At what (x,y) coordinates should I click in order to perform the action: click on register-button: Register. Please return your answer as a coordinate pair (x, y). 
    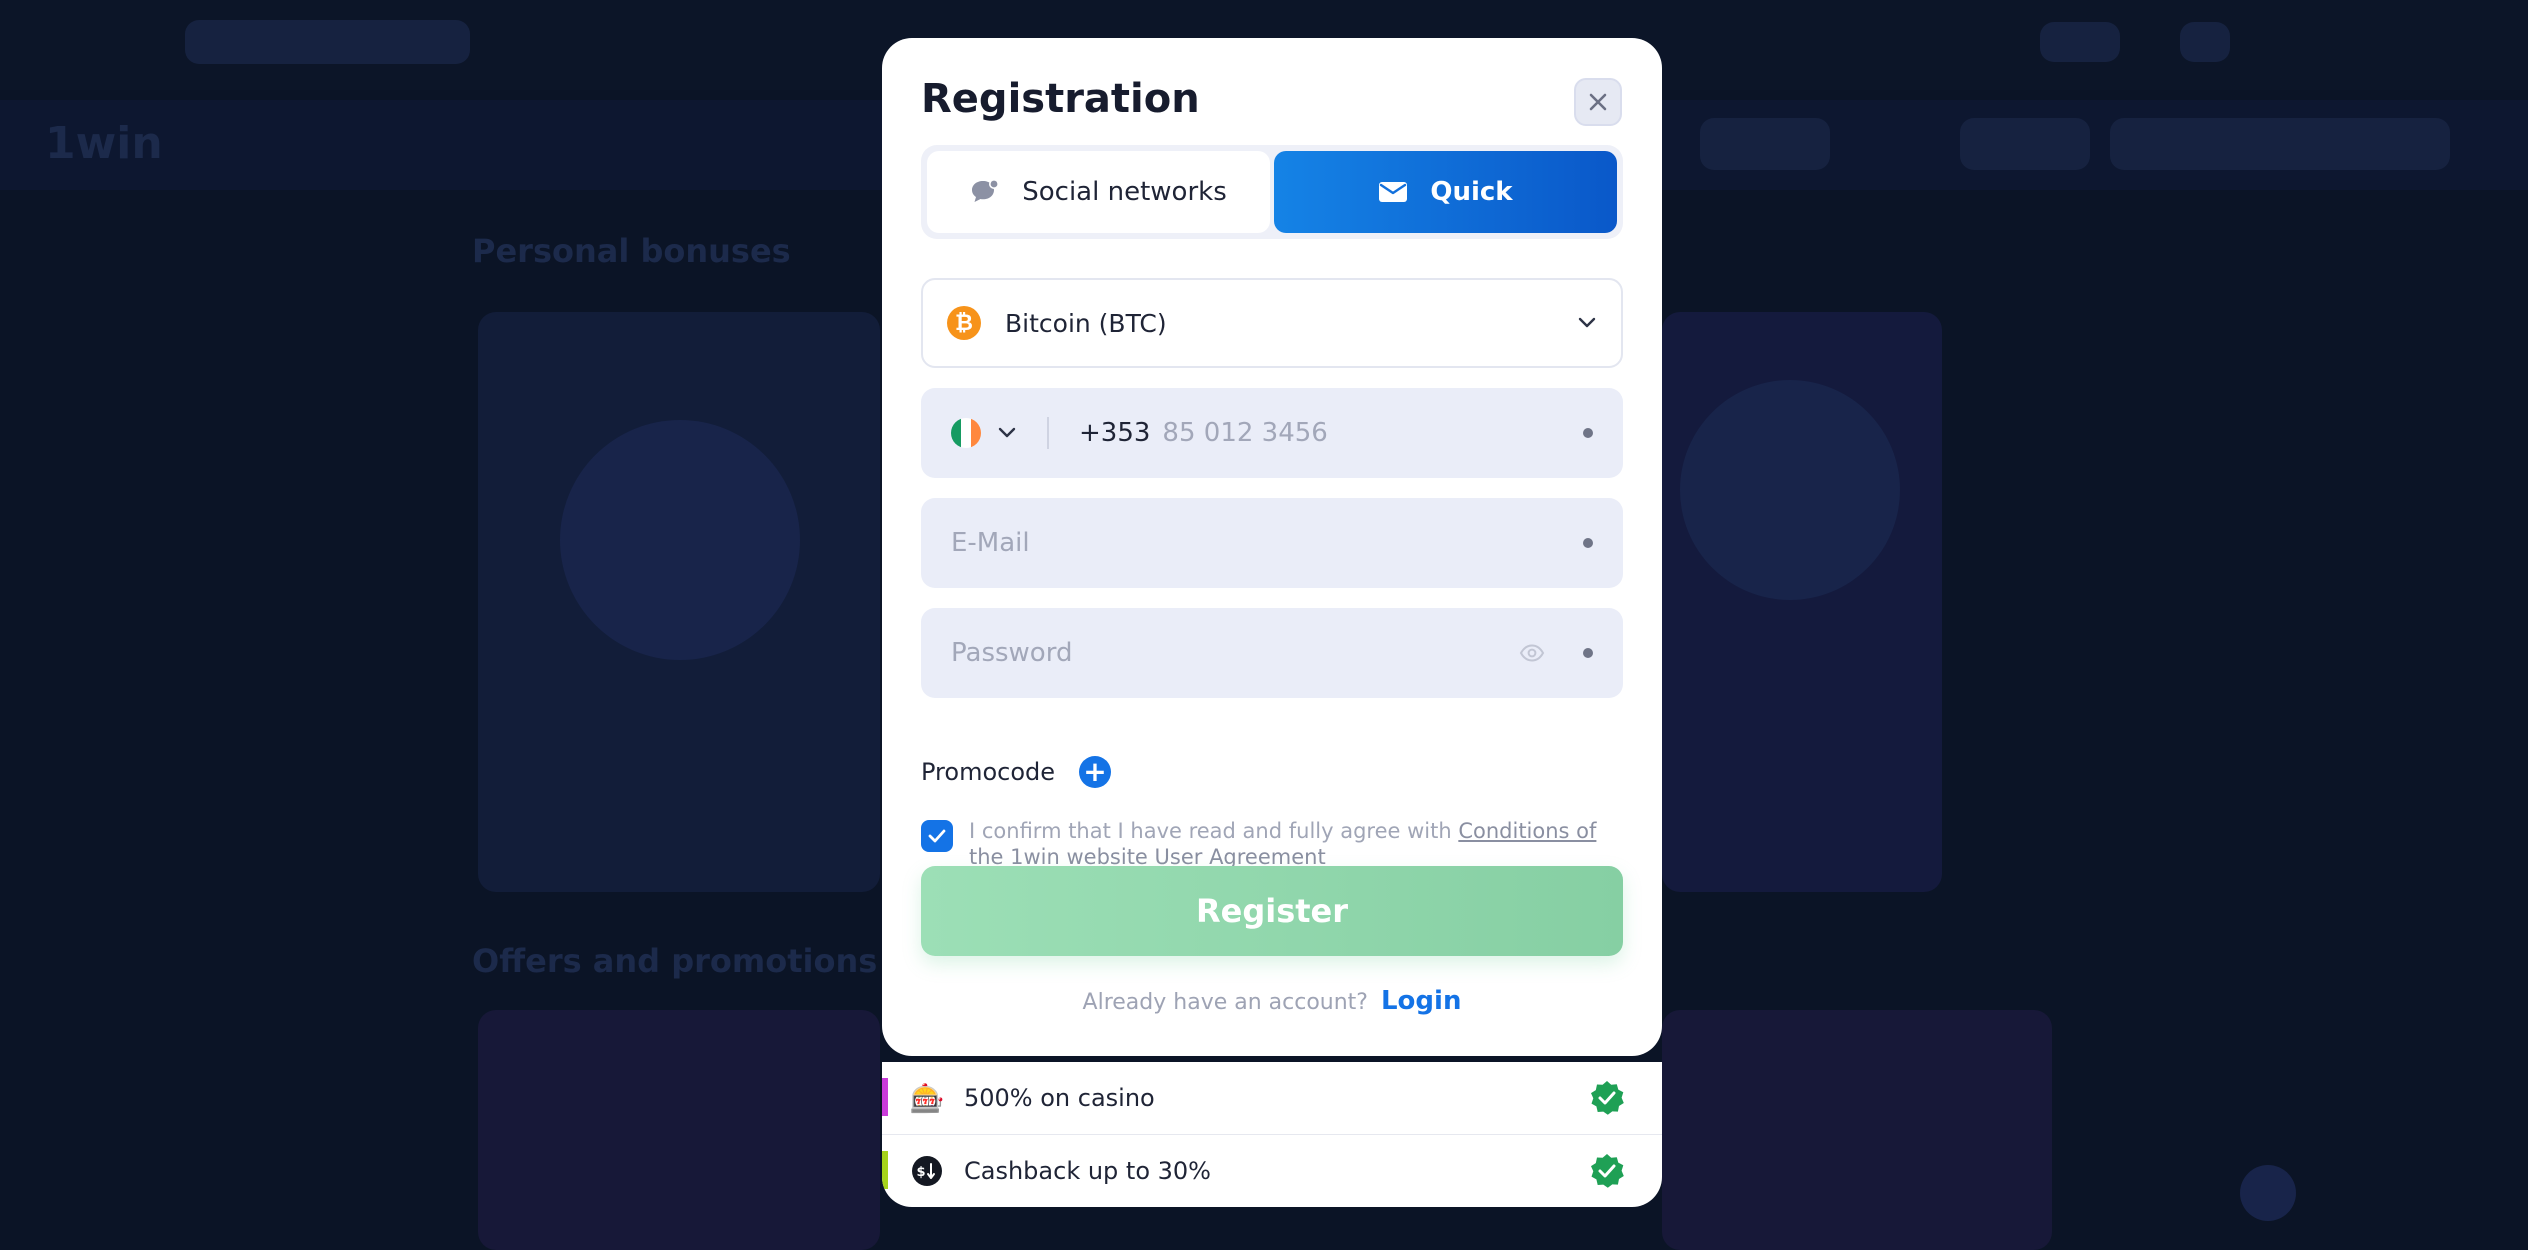
    Looking at the image, I should click on (1272, 911).